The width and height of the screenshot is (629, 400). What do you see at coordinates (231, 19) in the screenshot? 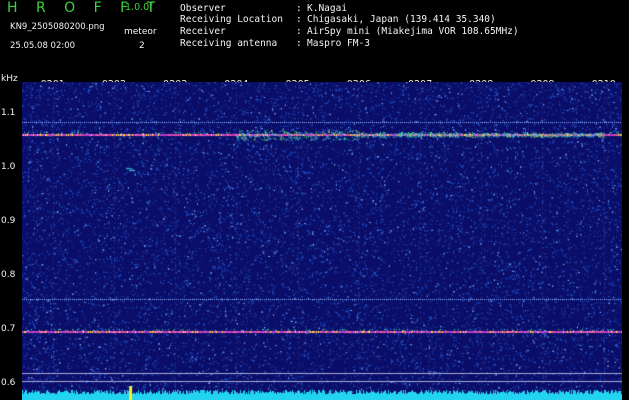
I see `location-key: Receiving Location` at bounding box center [231, 19].